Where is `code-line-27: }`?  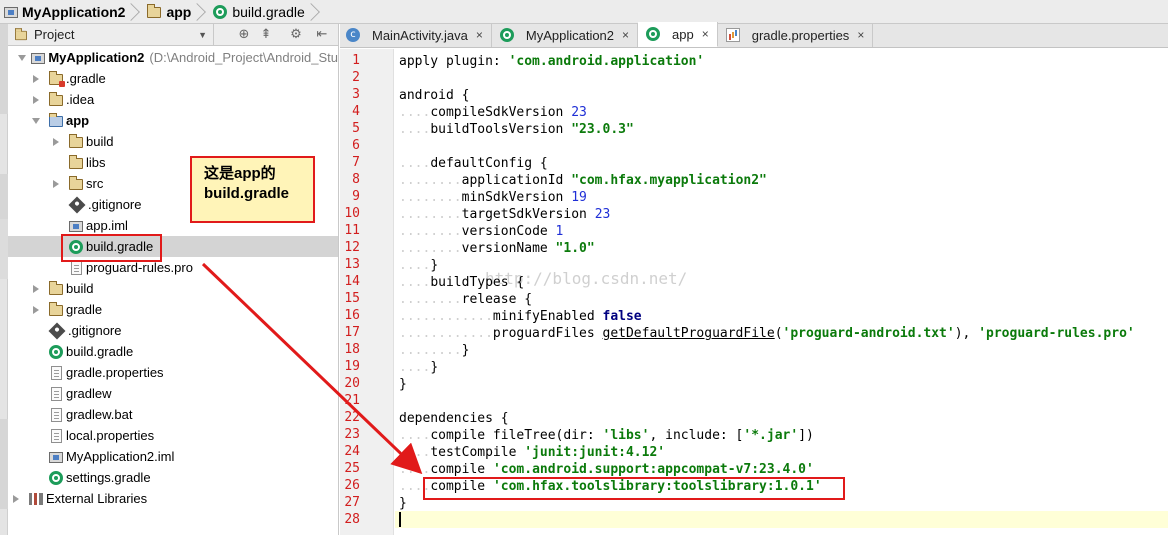
code-line-27: } is located at coordinates (403, 503).